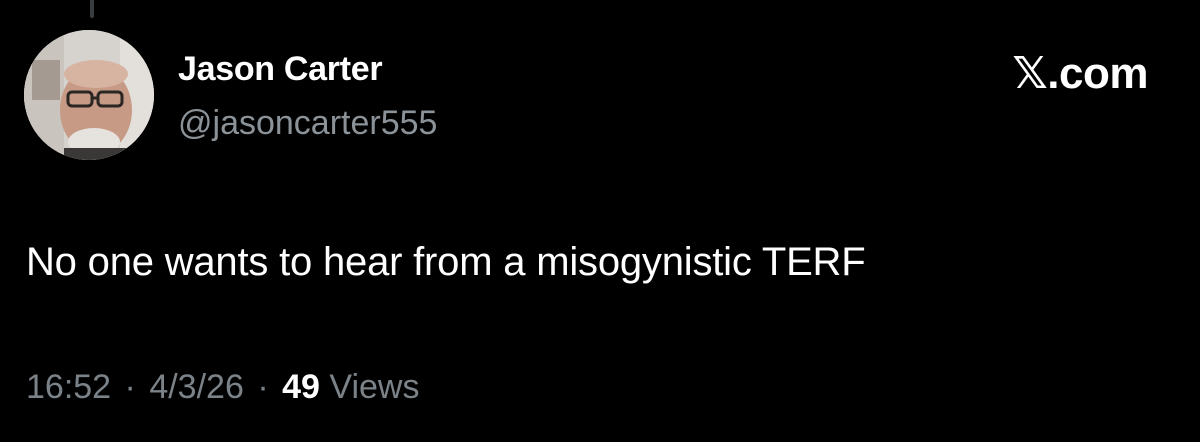 The height and width of the screenshot is (442, 1200). I want to click on views-label: Views, so click(374, 387).